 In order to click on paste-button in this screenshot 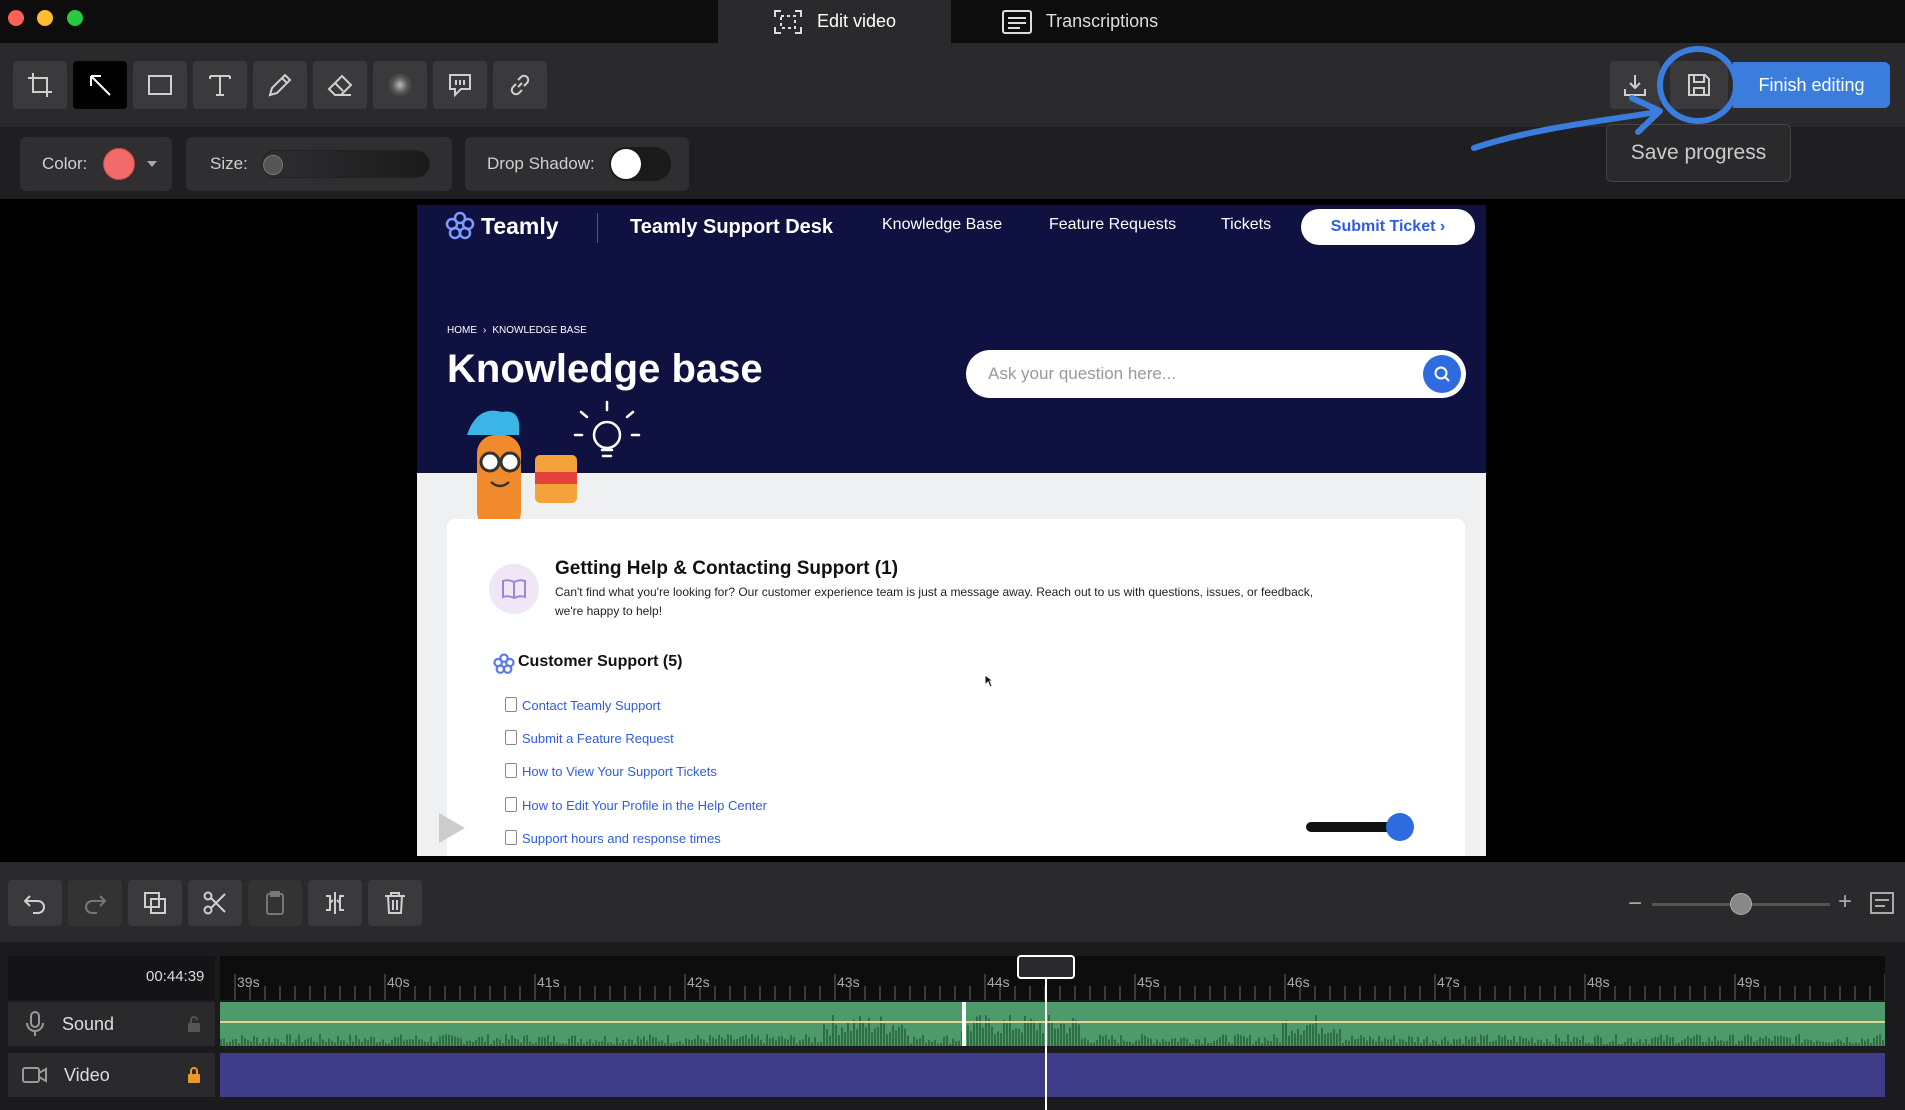, I will do `click(275, 903)`.